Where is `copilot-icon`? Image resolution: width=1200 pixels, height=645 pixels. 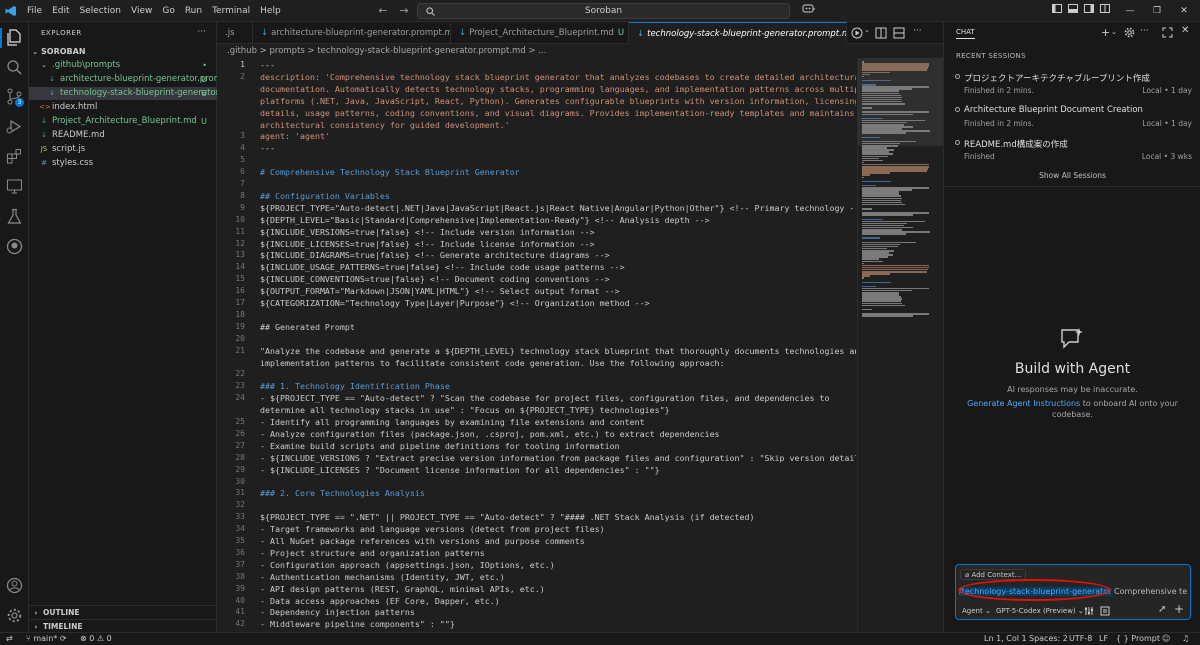
copilot-icon is located at coordinates (809, 11).